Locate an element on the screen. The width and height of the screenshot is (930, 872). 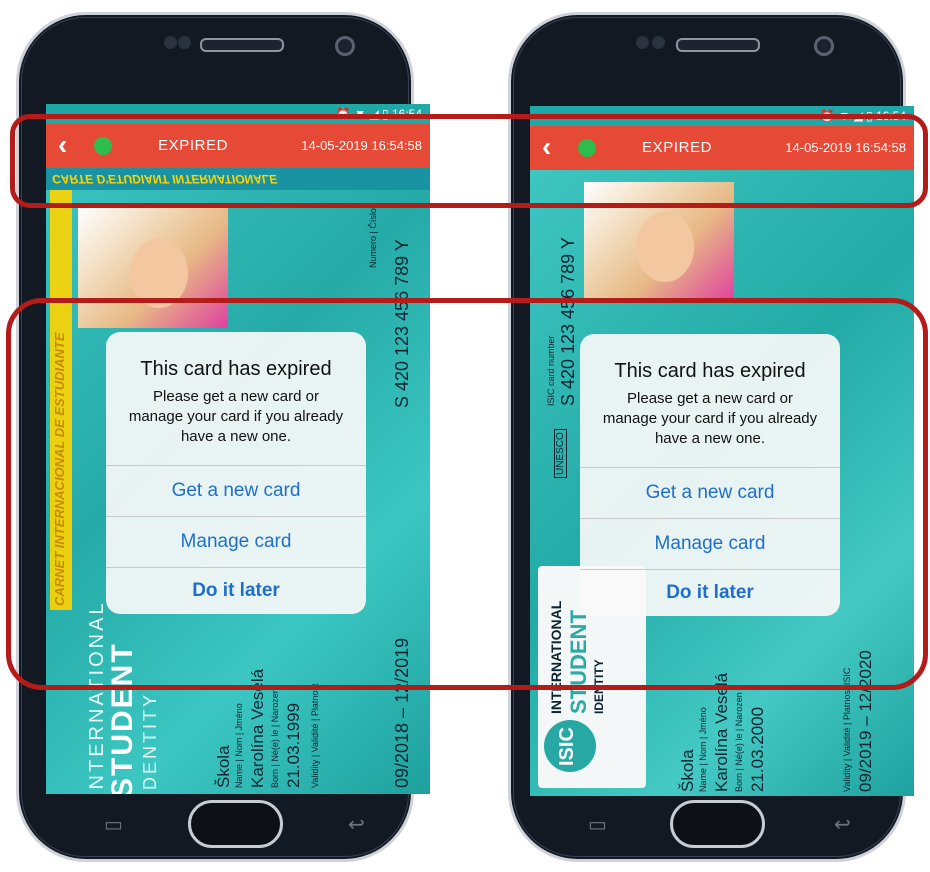
card-number-label: Numero | Číslo is located at coordinates (373, 238).